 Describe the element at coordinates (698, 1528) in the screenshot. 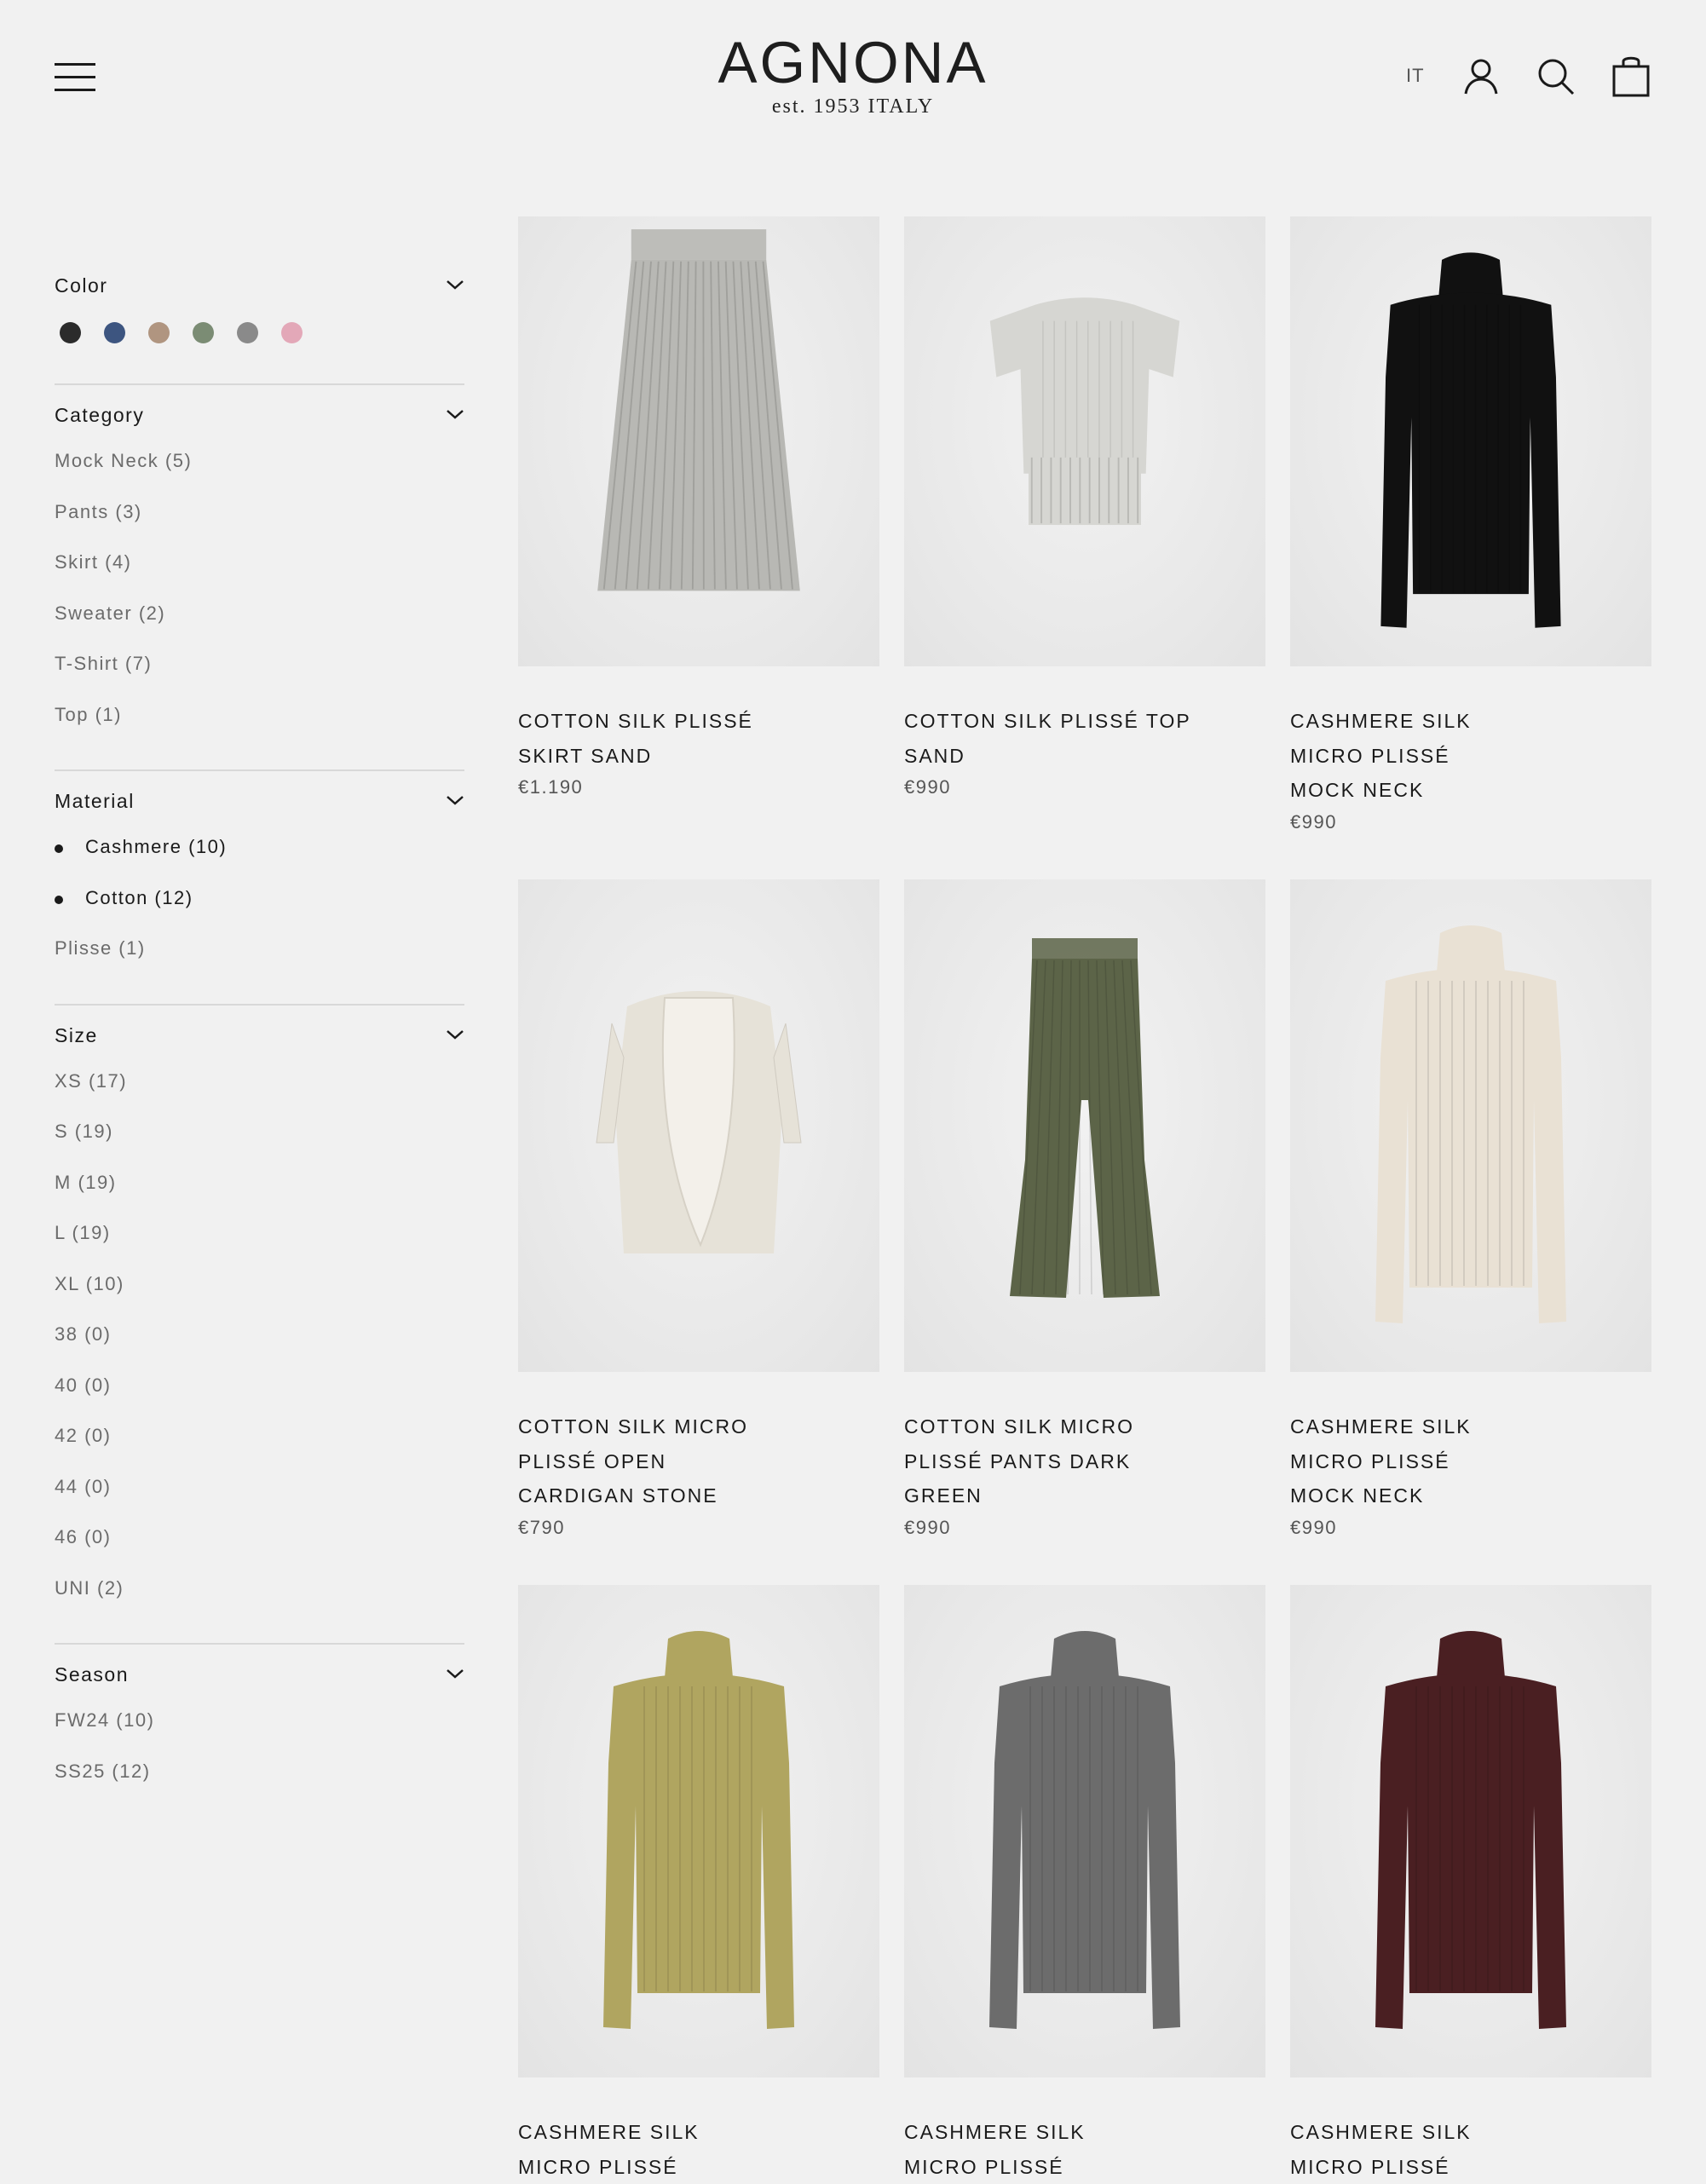

I see `product-price: €790` at that location.